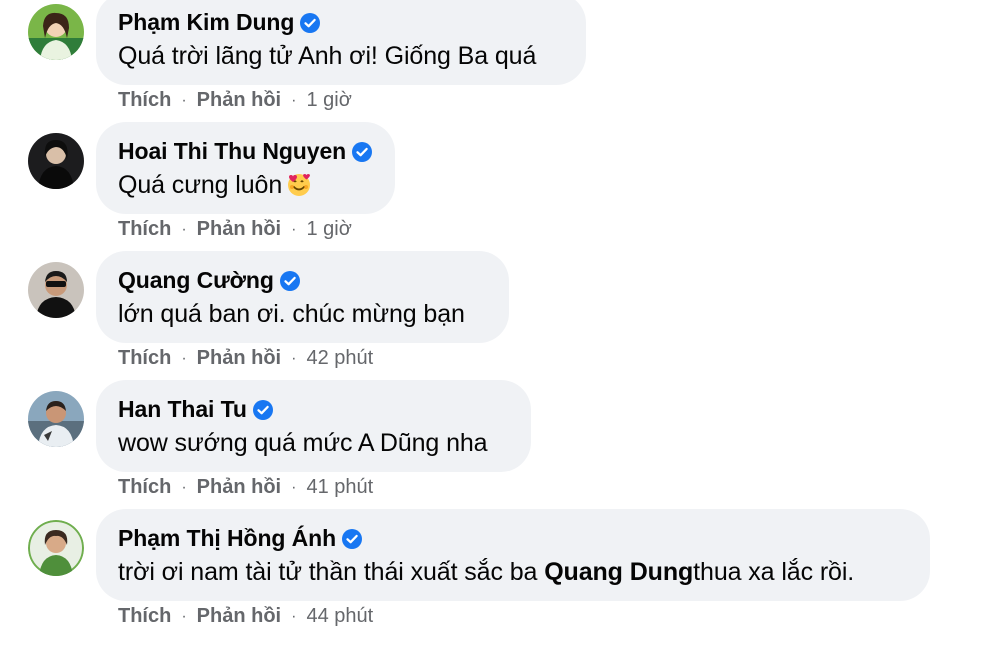  Describe the element at coordinates (200, 185) in the screenshot. I see `comment-text-body: Quá cưng luôn` at that location.